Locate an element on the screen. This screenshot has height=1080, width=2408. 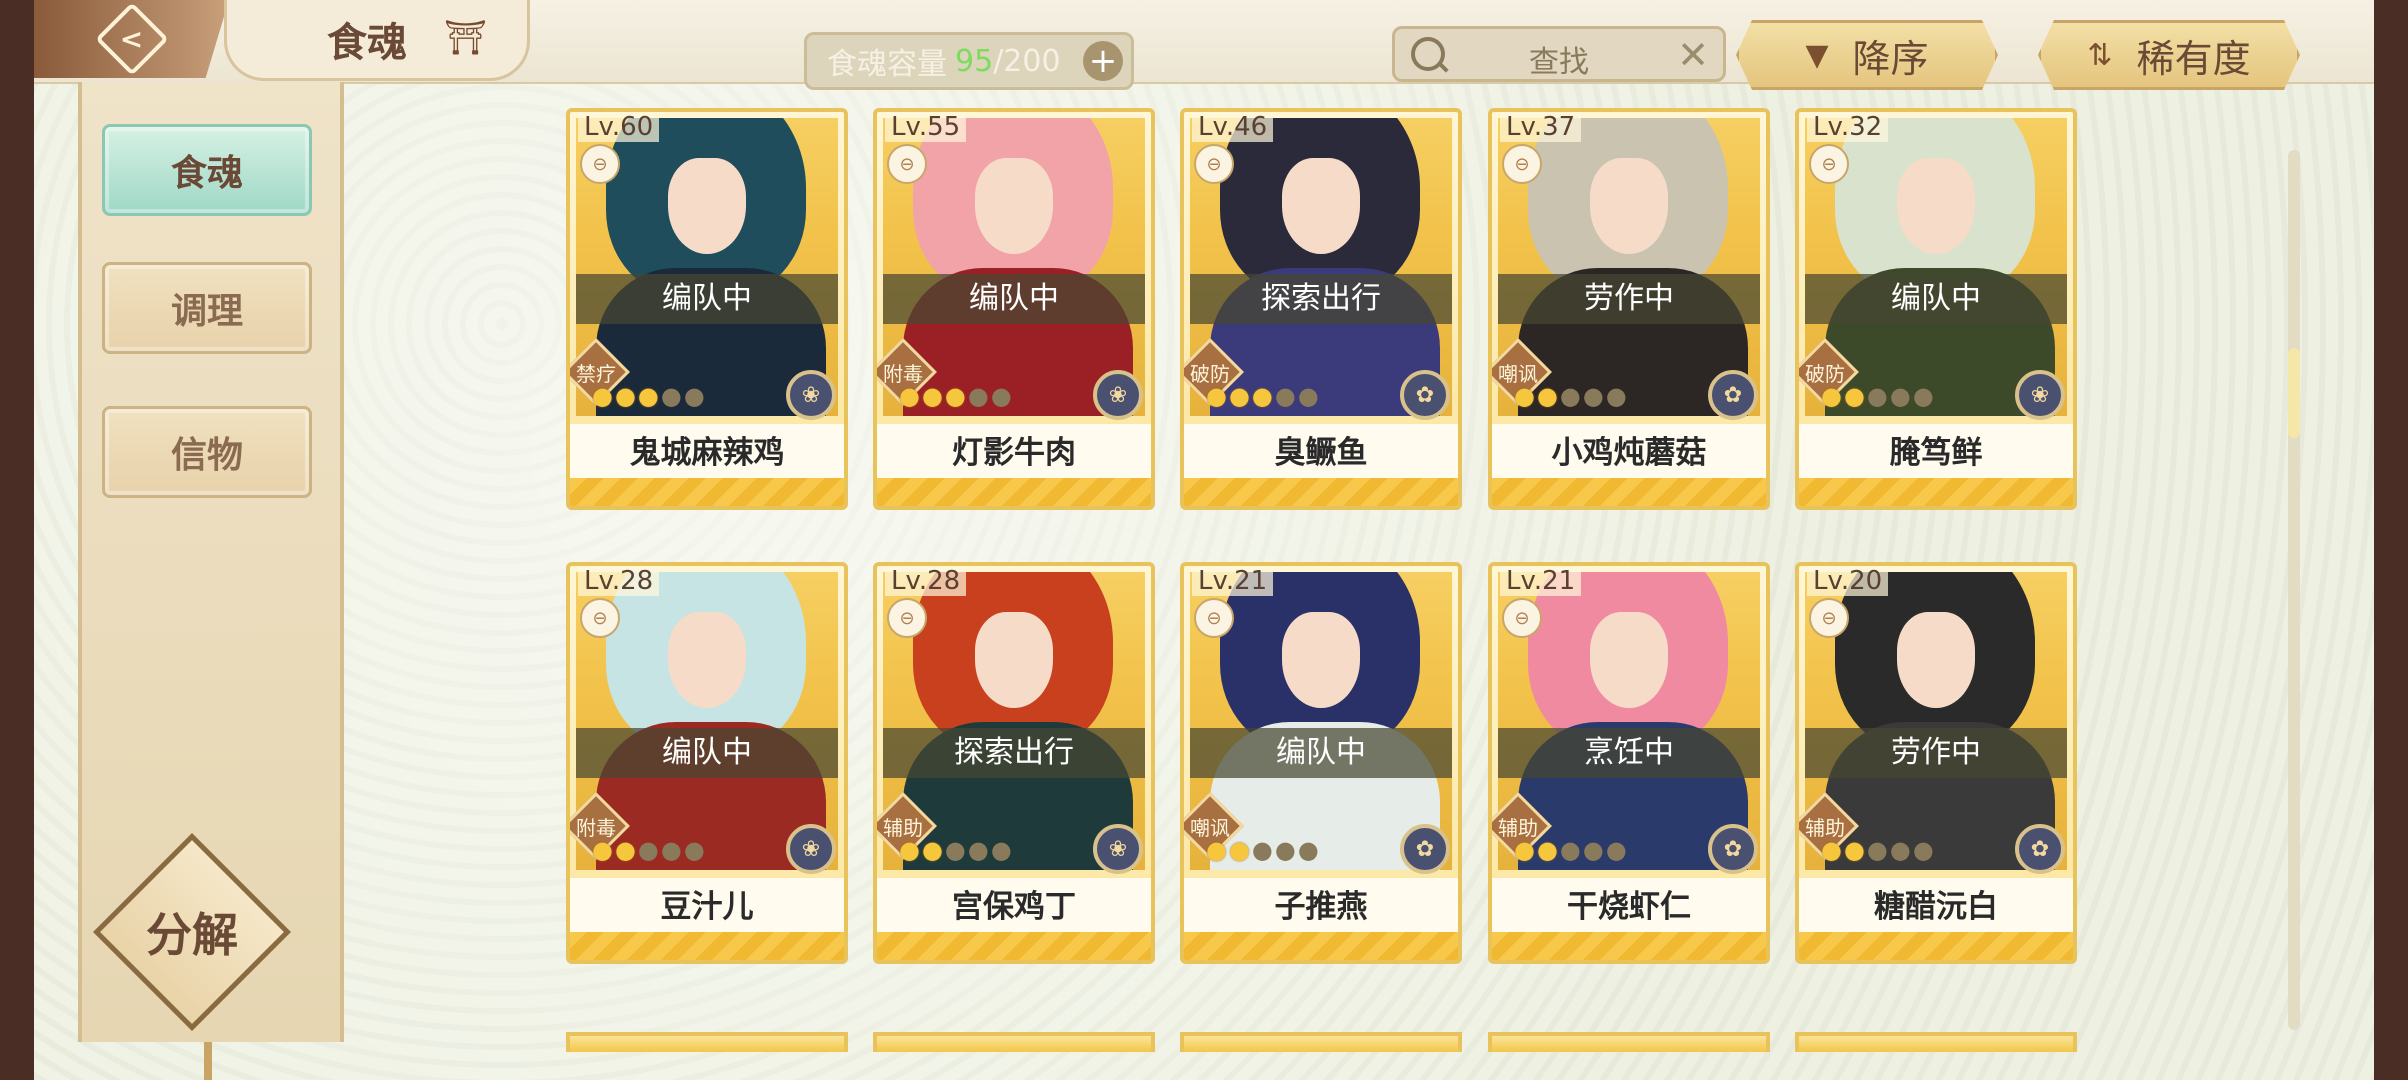
food-soul-card: Lv.60 ⊖ 编队中 禁疗 ● ● ● ● ● ❀ 鬼城麻辣鸡 is located at coordinates (707, 309).